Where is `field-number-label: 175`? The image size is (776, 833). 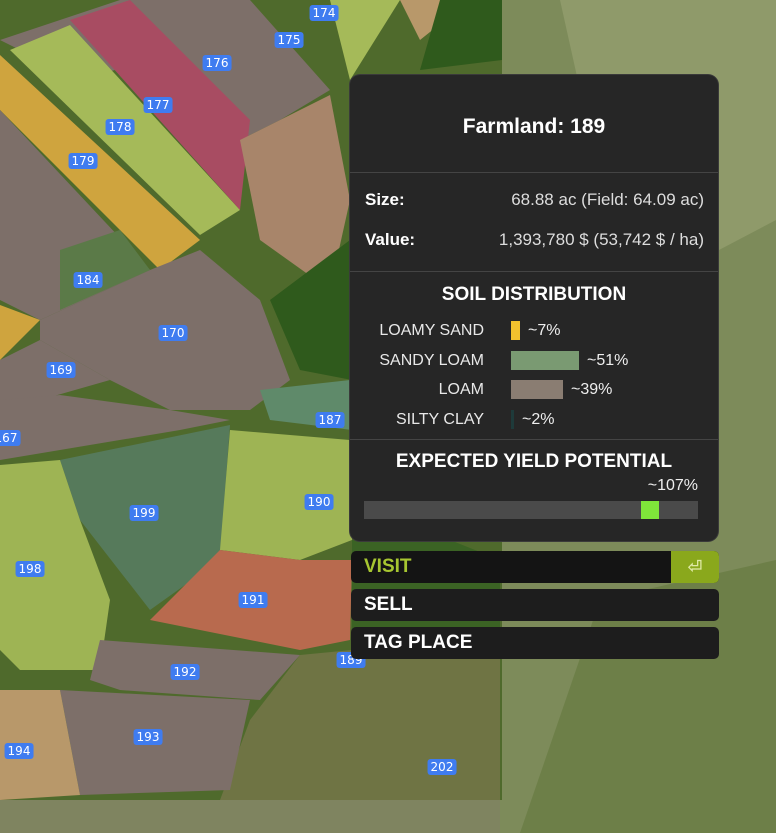
field-number-label: 175 is located at coordinates (289, 40).